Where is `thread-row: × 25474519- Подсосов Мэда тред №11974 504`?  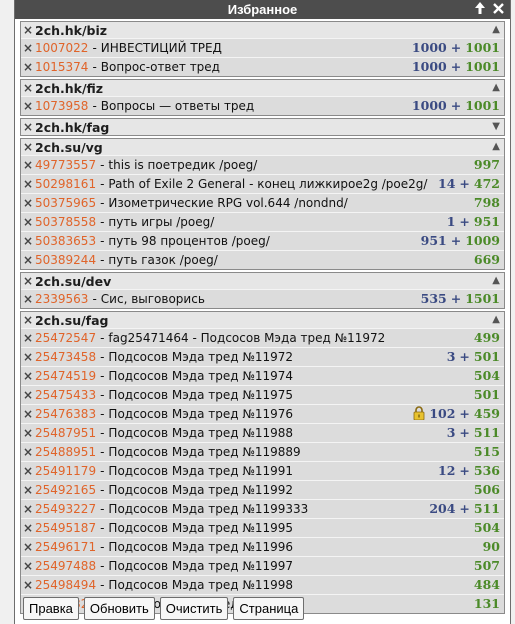
thread-row: × 25474519- Подсосов Мэда тред №11974 504 is located at coordinates (262, 375).